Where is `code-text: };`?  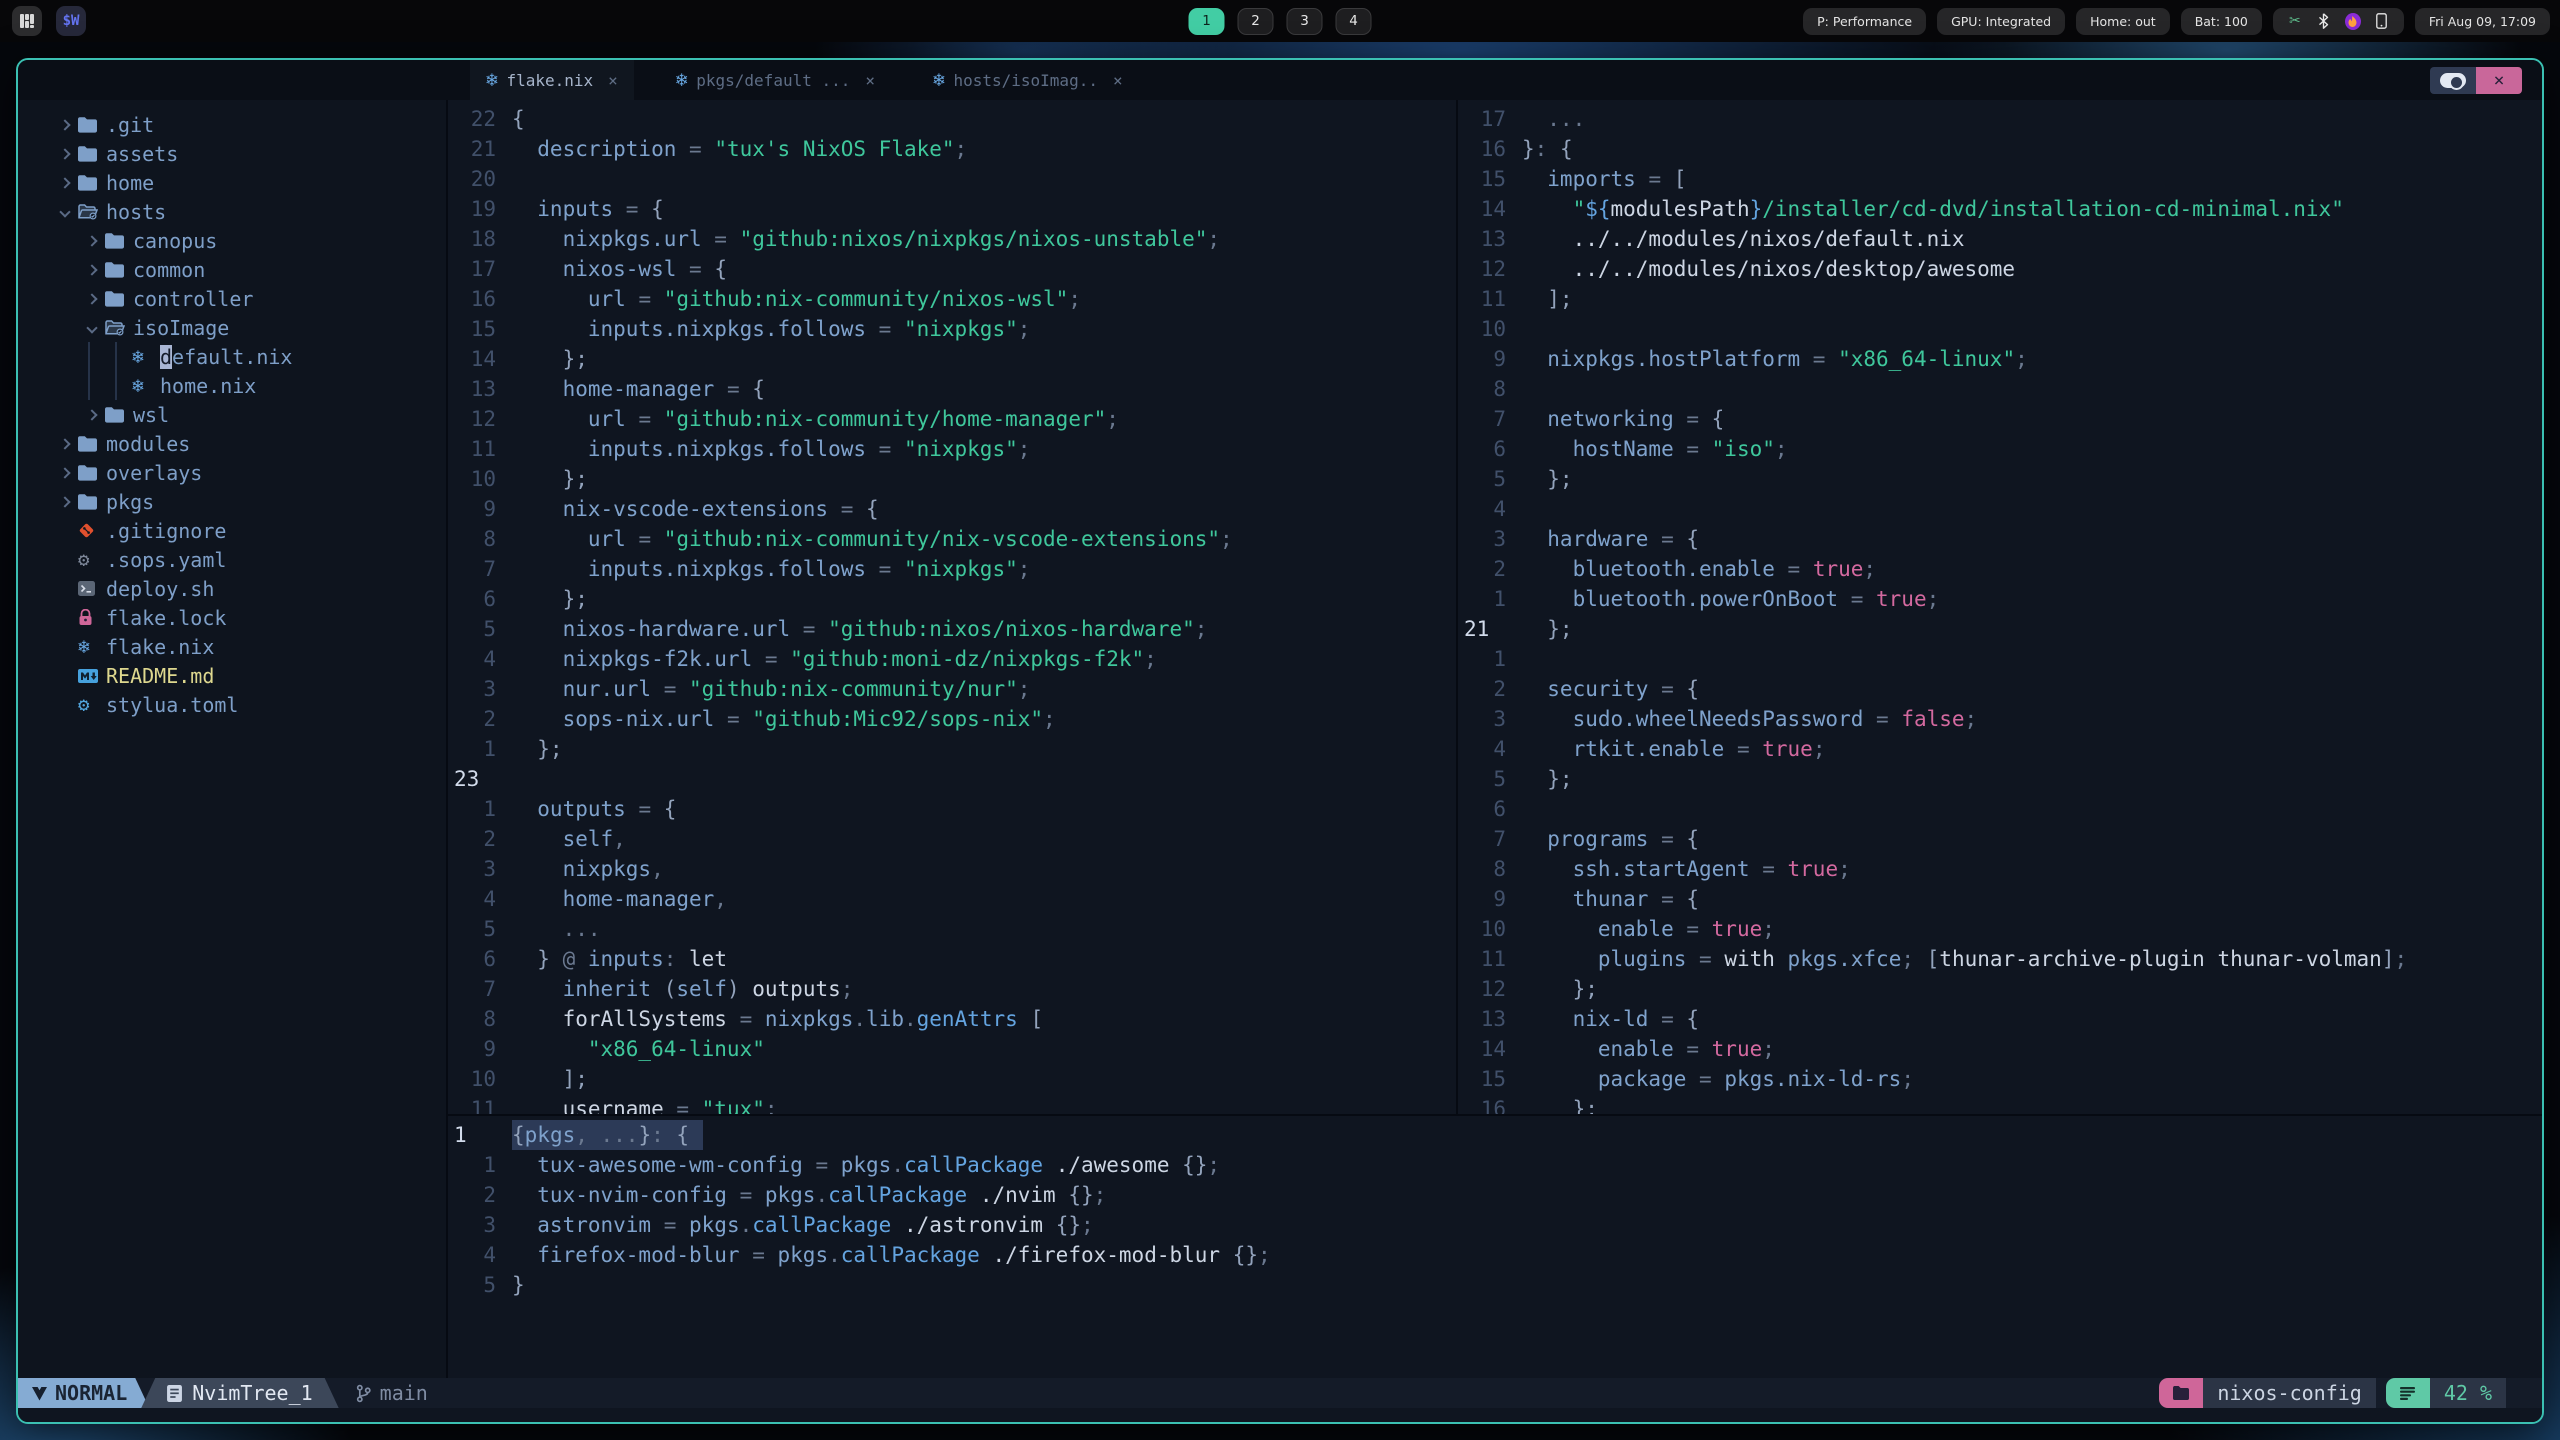
code-text: }; is located at coordinates (550, 359).